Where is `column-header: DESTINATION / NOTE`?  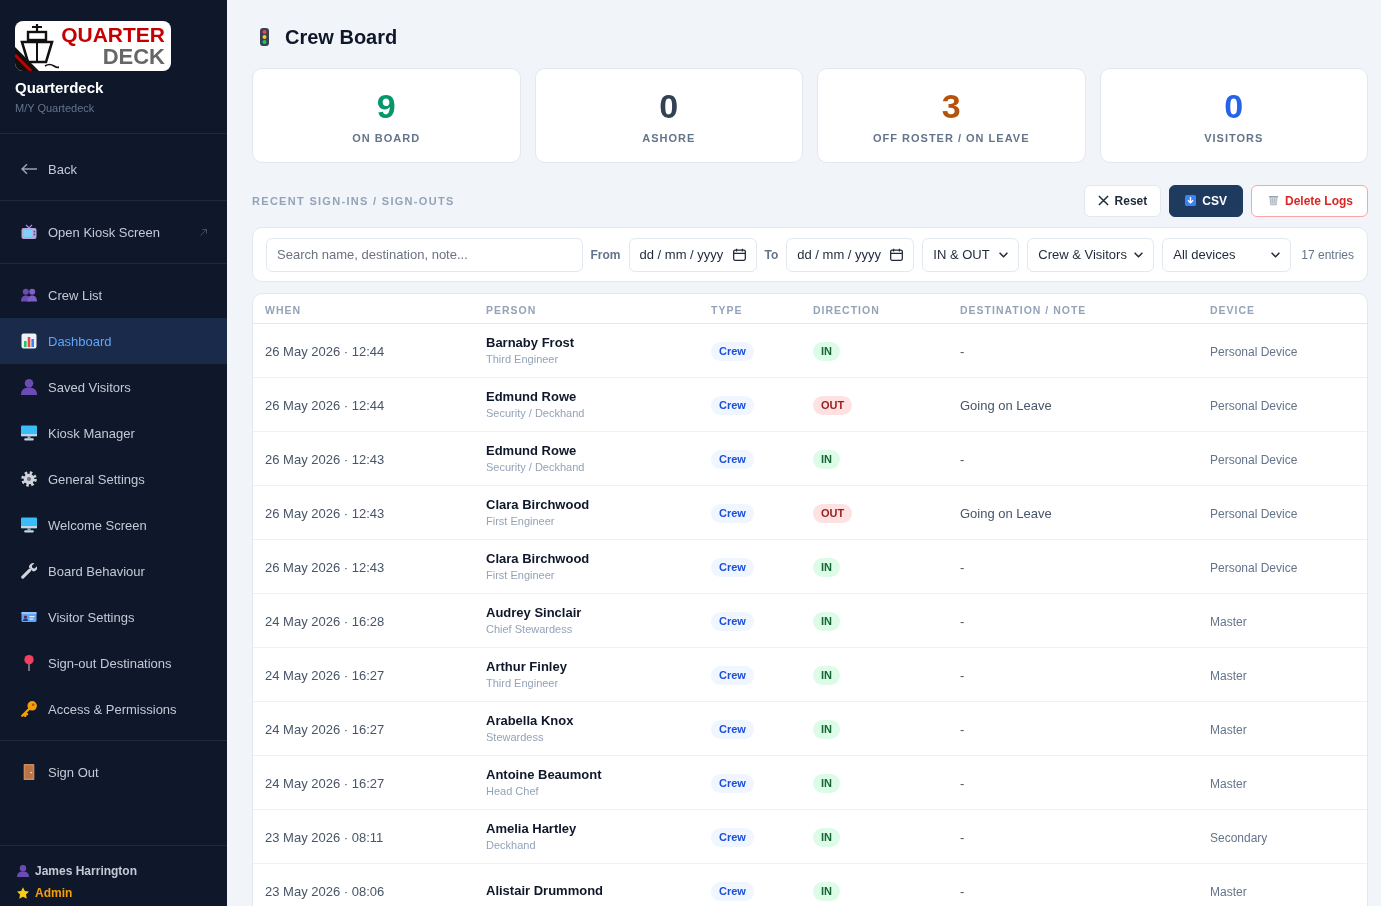 column-header: DESTINATION / NOTE is located at coordinates (1023, 309).